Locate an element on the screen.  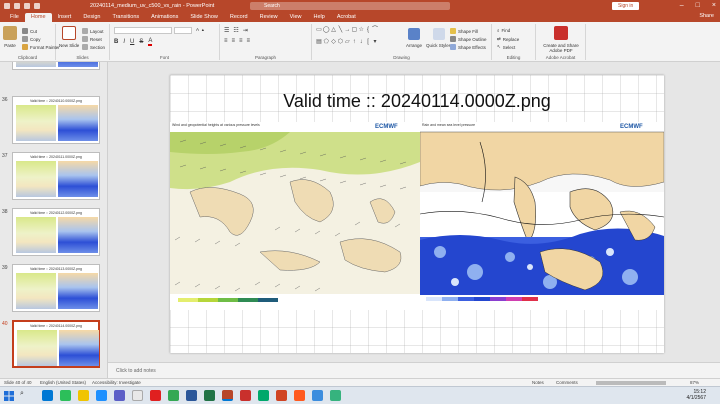
replace-button: ⇄ Replace is located at coordinates (508, 39).